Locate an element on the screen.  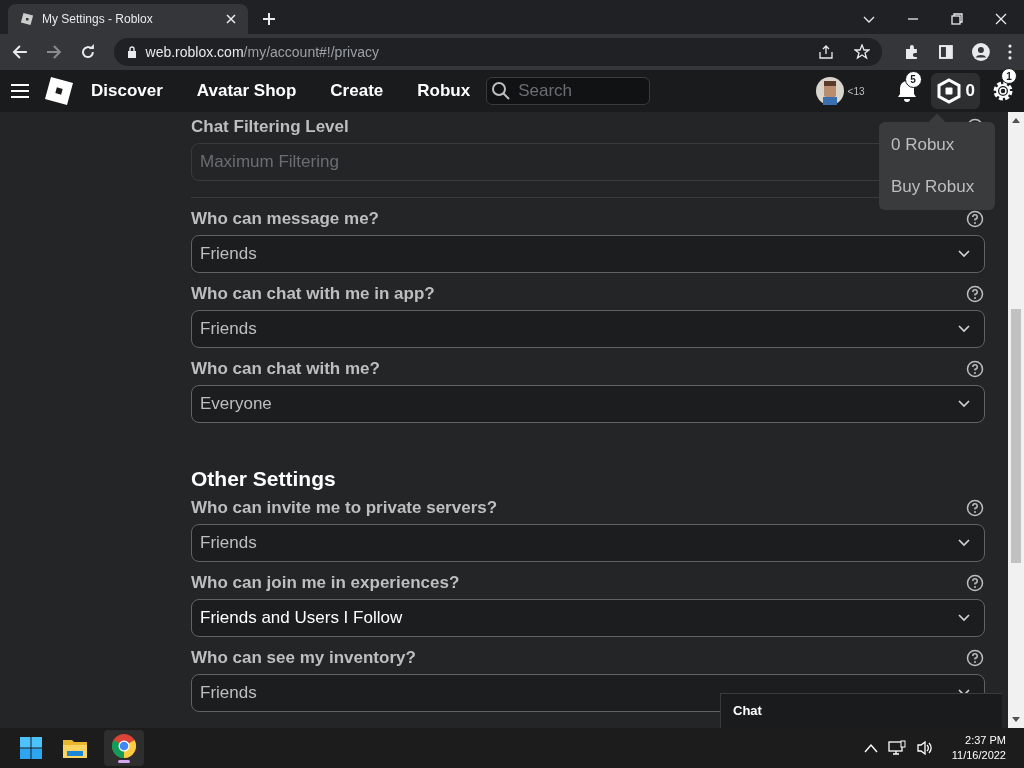
settings-badge: 1 is located at coordinates (1009, 76).